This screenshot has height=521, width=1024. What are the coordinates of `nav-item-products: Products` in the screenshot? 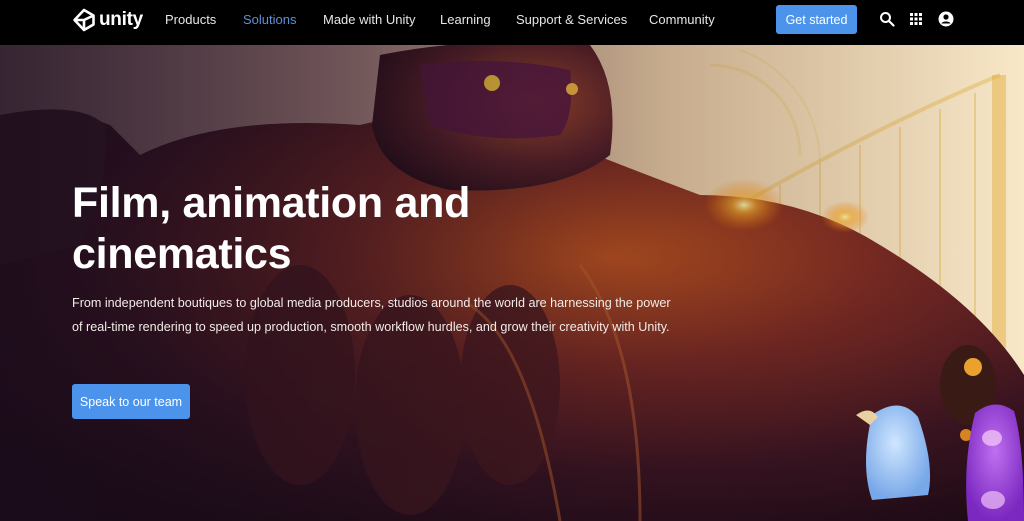 It's located at (190, 20).